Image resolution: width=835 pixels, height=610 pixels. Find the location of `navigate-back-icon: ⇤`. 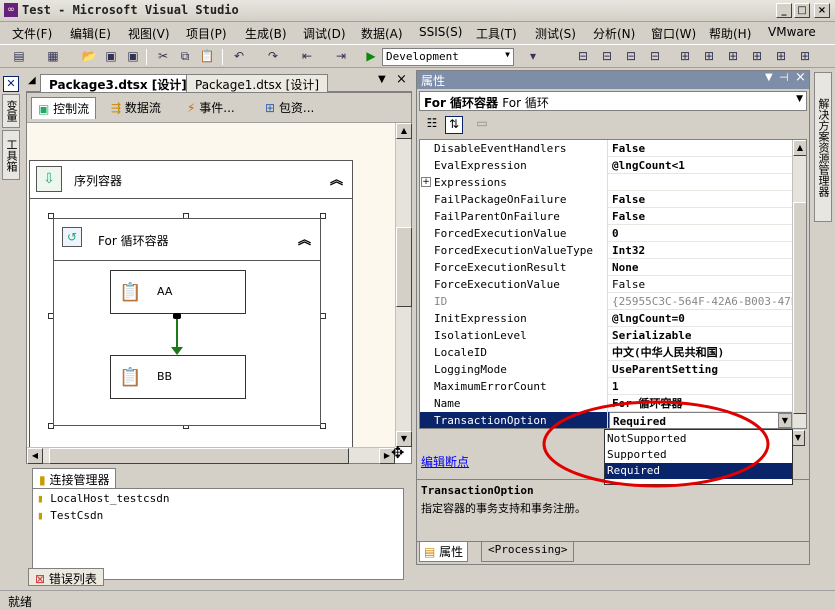

navigate-back-icon: ⇤ is located at coordinates (307, 56).